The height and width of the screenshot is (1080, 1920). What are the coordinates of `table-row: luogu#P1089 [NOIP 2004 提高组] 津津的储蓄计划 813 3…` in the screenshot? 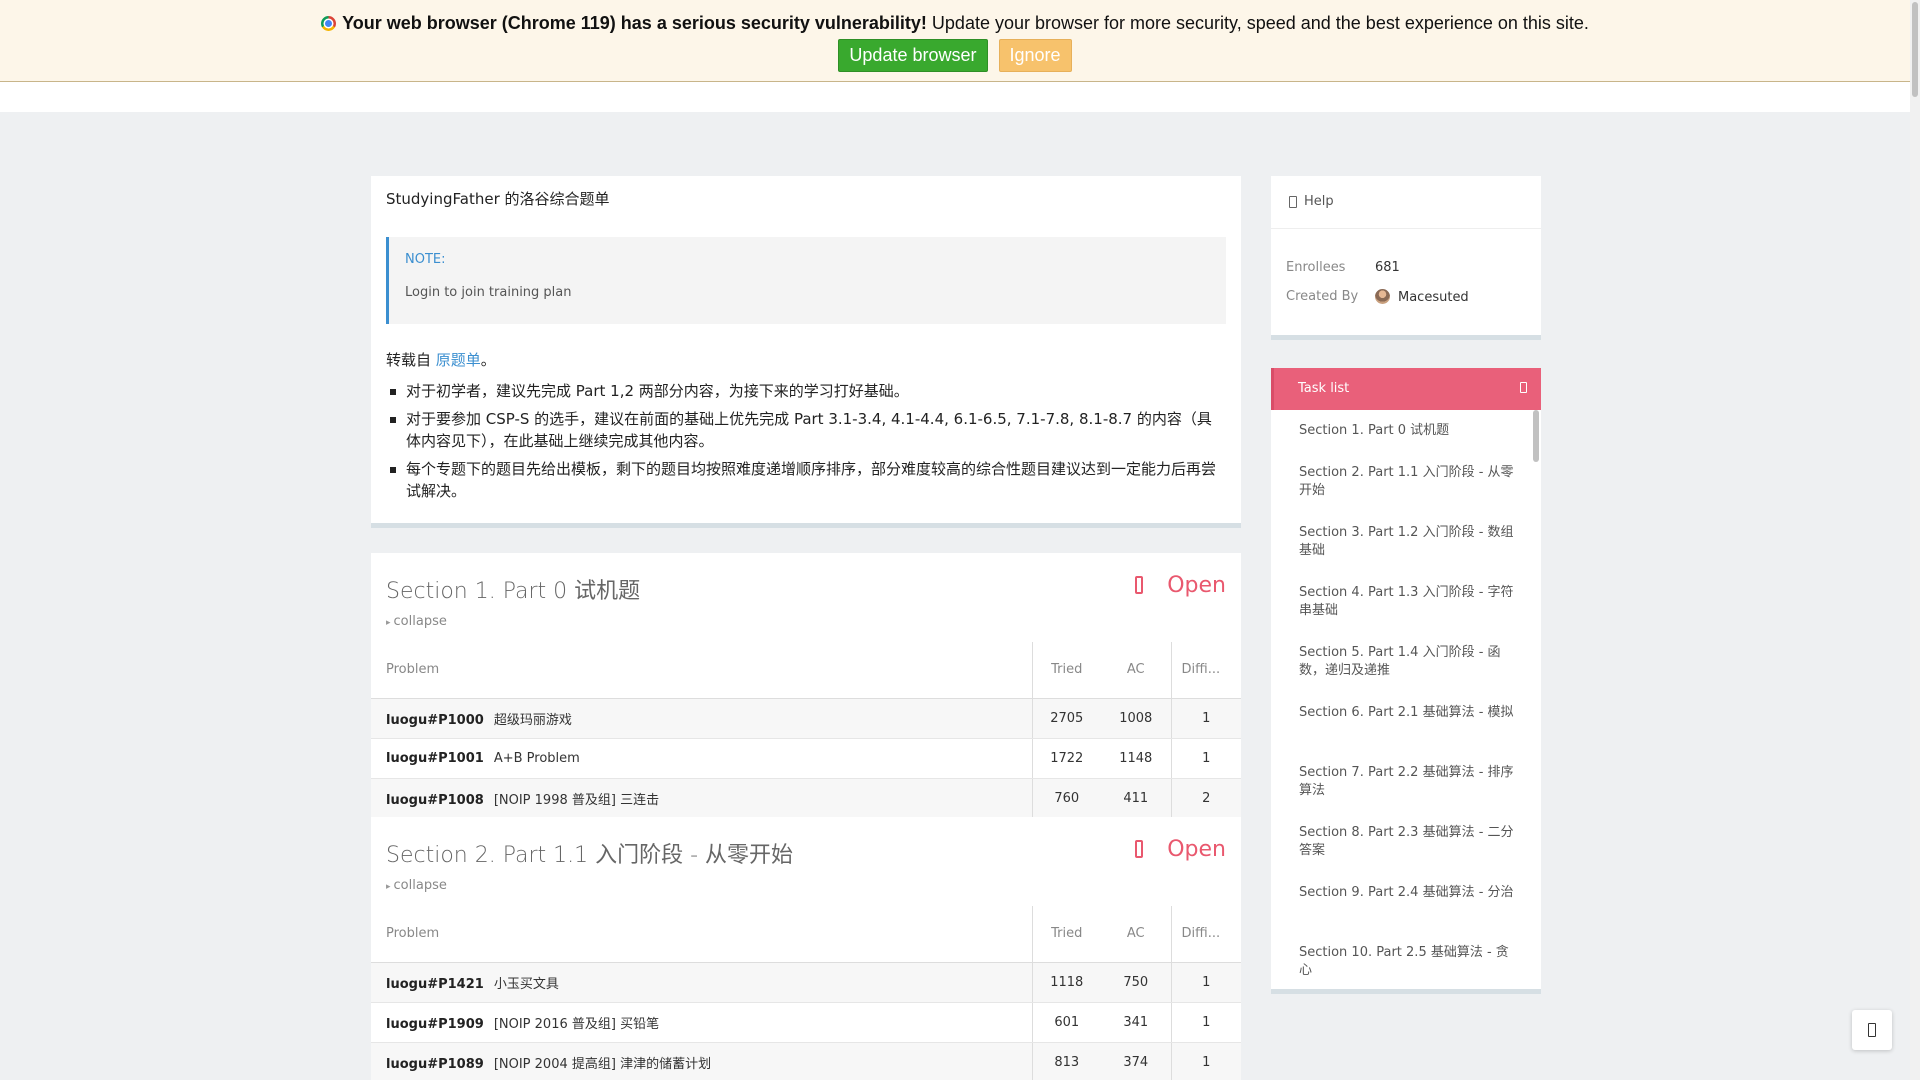 It's located at (806, 1061).